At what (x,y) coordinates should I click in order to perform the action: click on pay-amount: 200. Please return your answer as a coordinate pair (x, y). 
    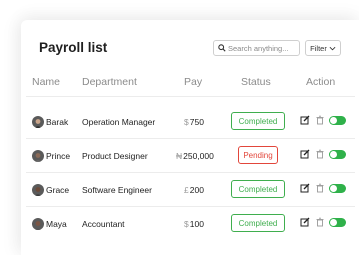
    Looking at the image, I should click on (196, 190).